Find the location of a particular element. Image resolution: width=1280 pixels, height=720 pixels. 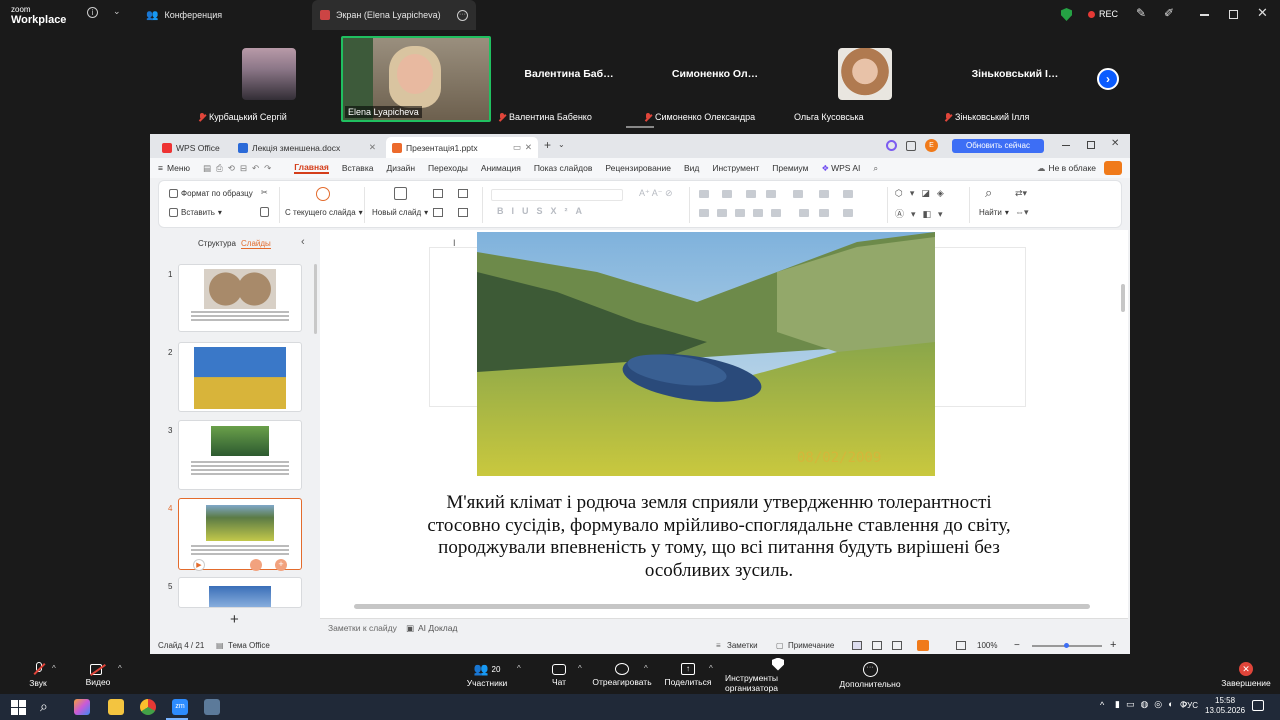

window-icon is located at coordinates (911, 146).